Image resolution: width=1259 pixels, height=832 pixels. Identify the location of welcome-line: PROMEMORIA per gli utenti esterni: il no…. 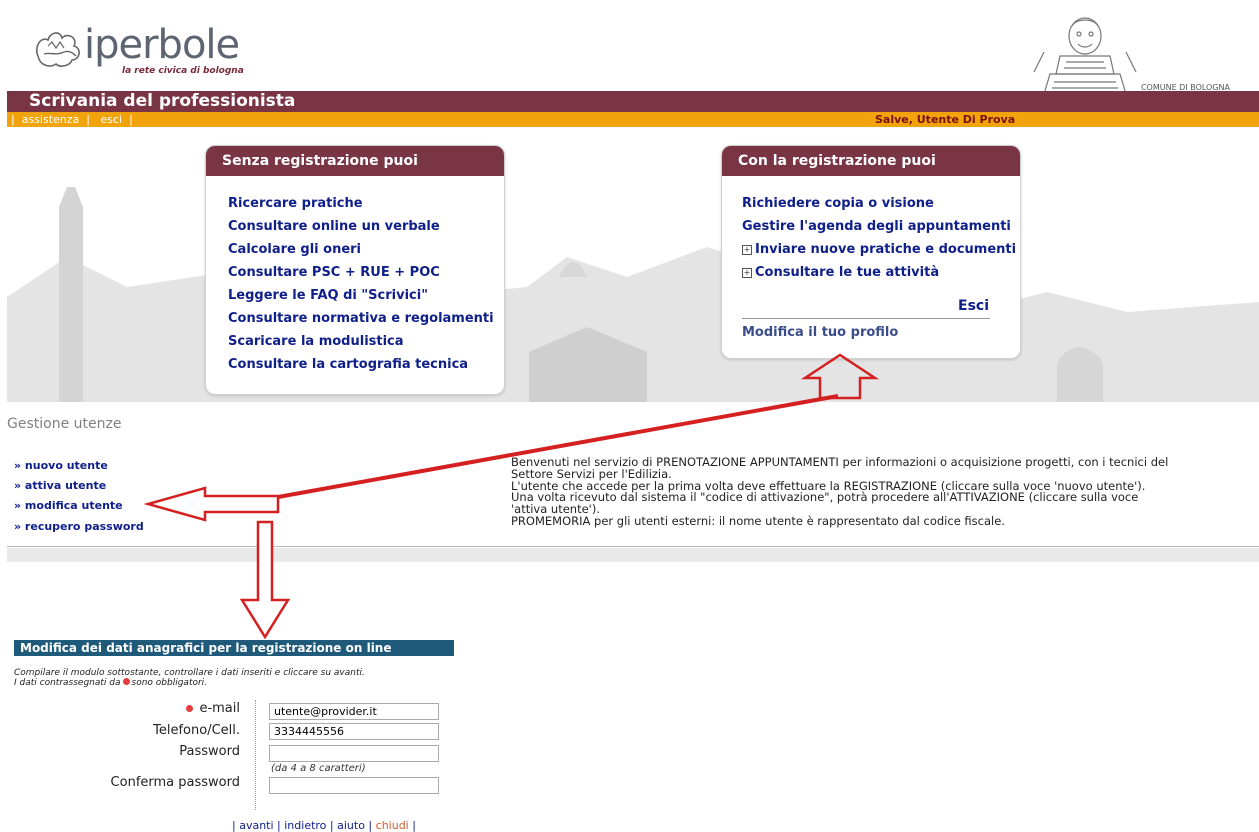
(758, 520).